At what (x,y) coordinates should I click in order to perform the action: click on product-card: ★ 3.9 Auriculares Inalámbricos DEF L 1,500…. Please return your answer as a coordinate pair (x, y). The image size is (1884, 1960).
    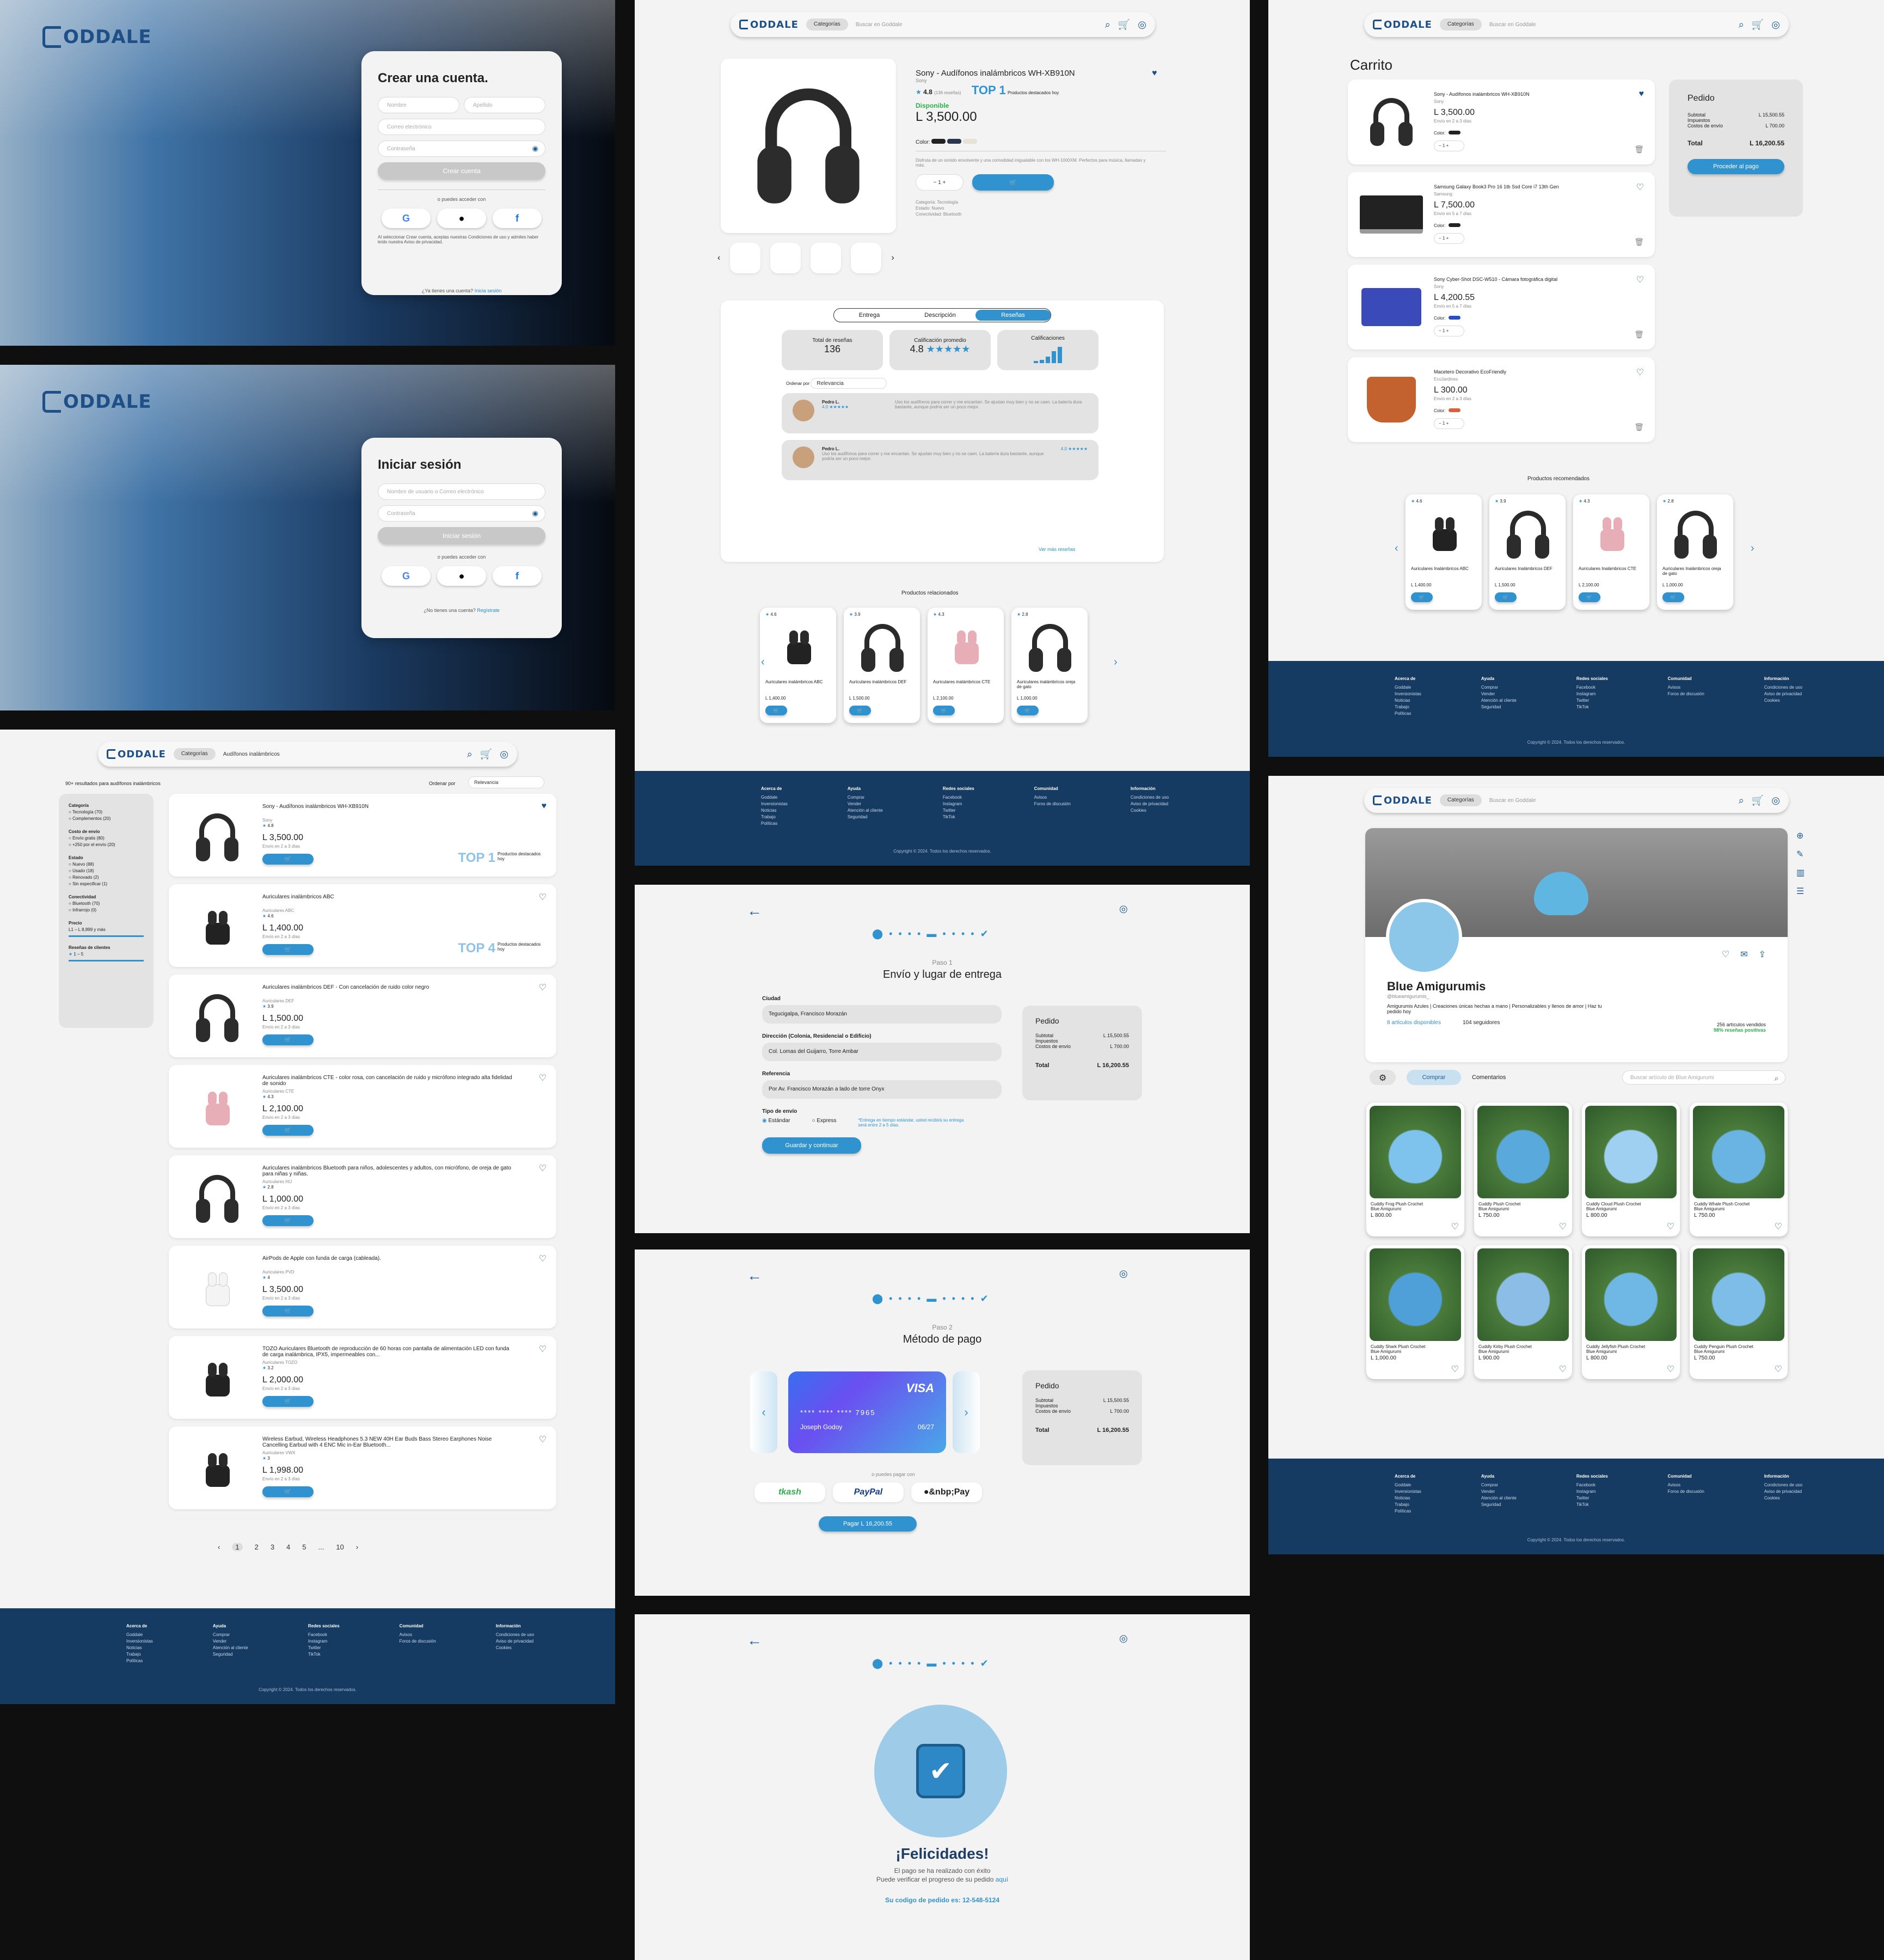
    Looking at the image, I should click on (1528, 552).